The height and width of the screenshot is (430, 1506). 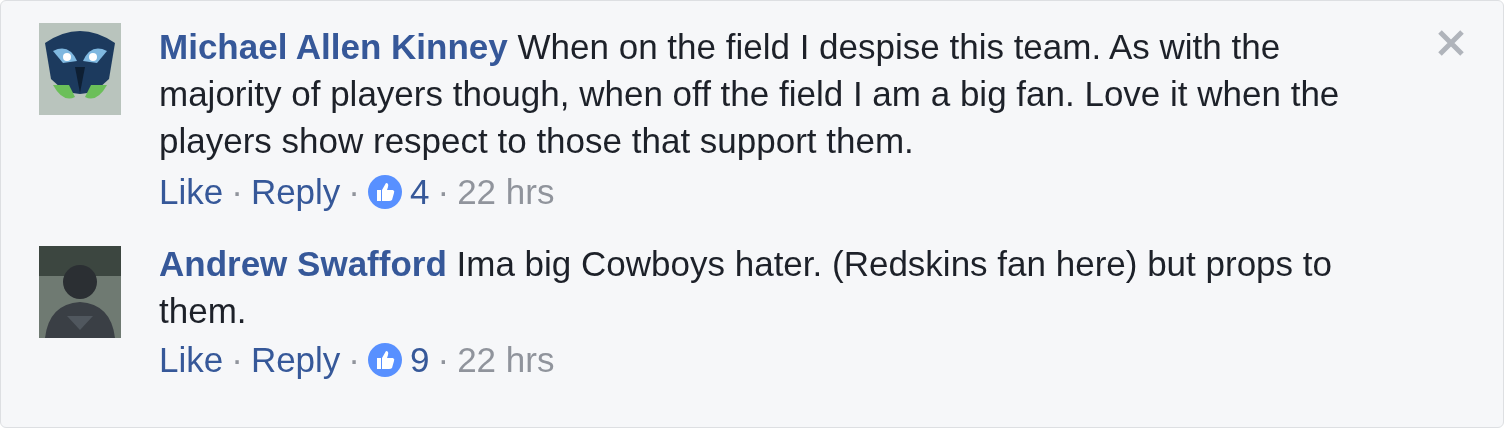 I want to click on close-icon, so click(x=1451, y=43).